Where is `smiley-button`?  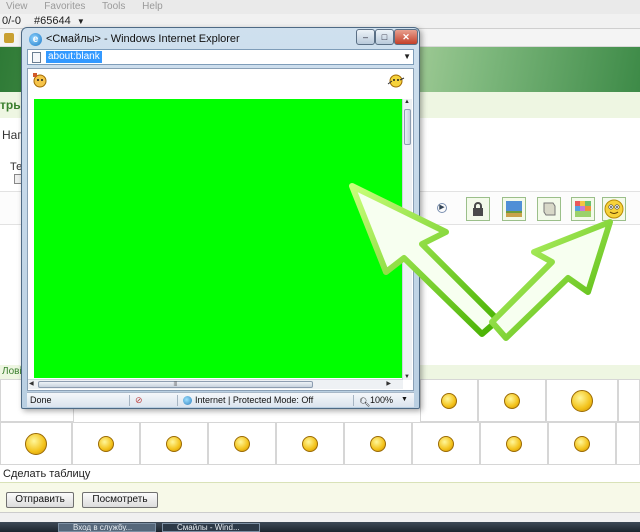
smiley-button is located at coordinates (614, 209).